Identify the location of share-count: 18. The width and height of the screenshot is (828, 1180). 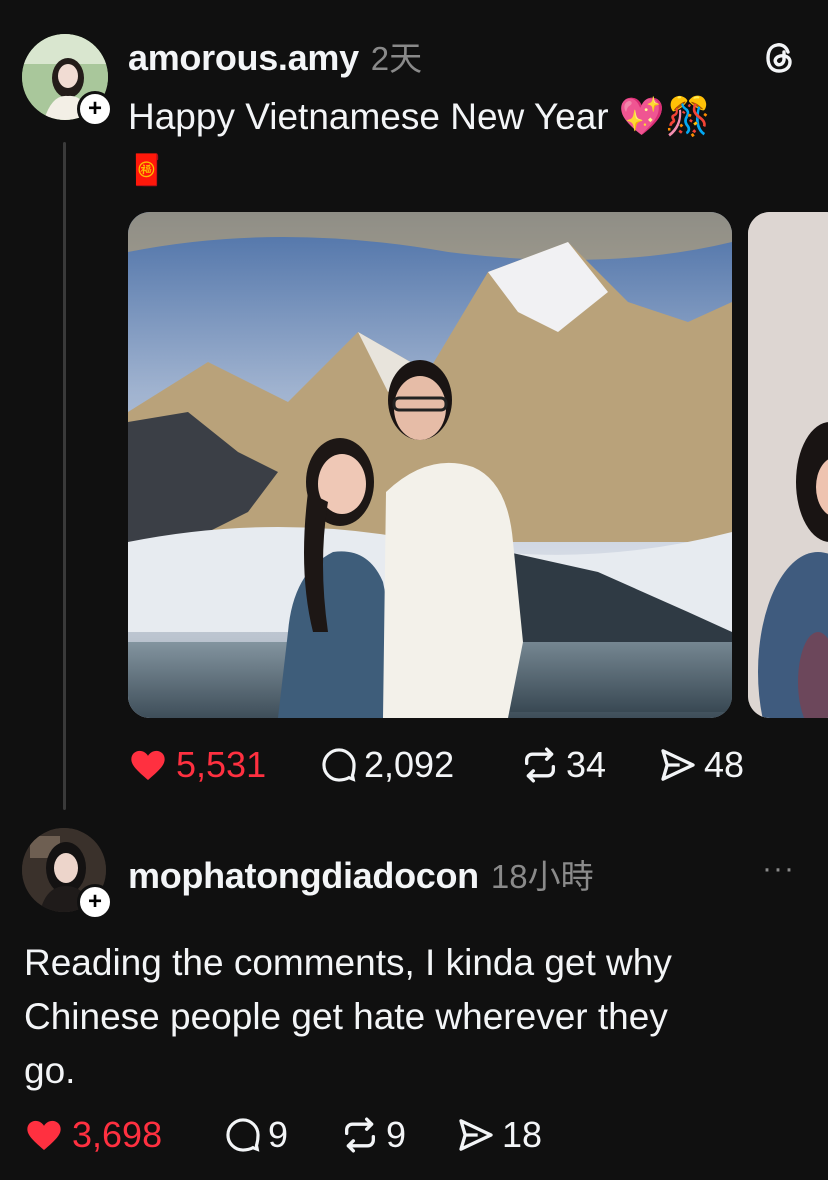
(522, 1134).